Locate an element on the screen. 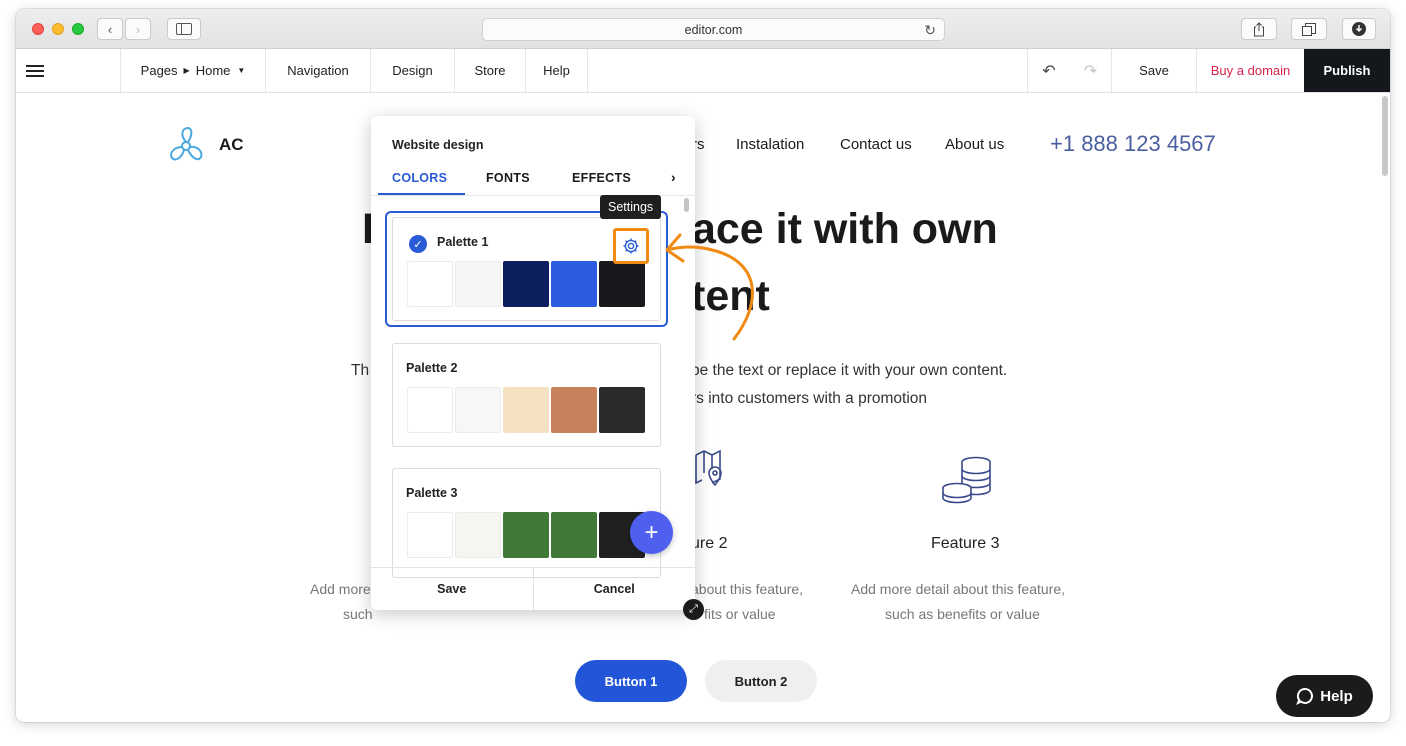 Image resolution: width=1406 pixels, height=746 pixels. downloads-button is located at coordinates (1359, 29).